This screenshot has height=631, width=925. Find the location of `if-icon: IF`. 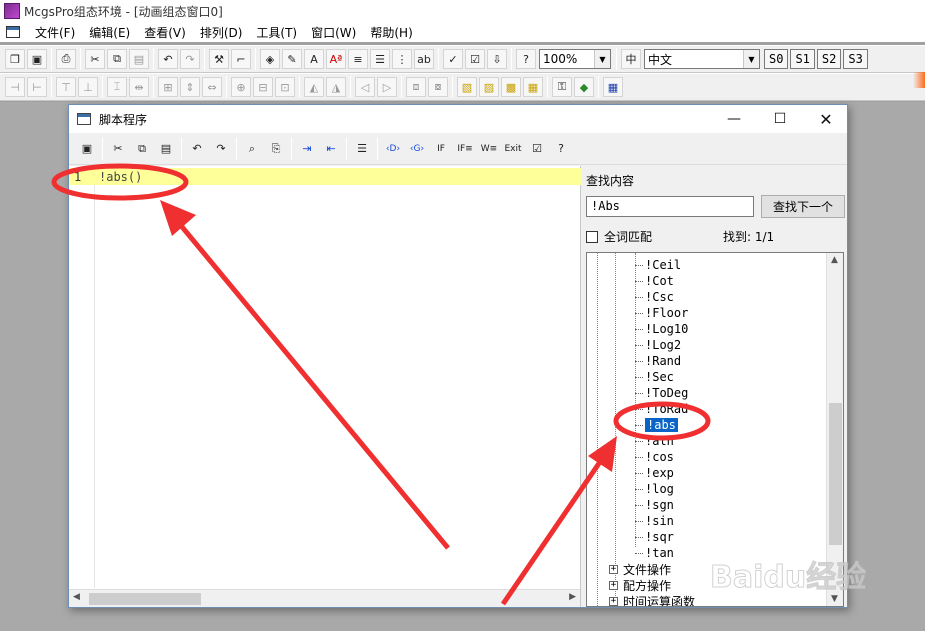

if-icon: IF is located at coordinates (441, 148).